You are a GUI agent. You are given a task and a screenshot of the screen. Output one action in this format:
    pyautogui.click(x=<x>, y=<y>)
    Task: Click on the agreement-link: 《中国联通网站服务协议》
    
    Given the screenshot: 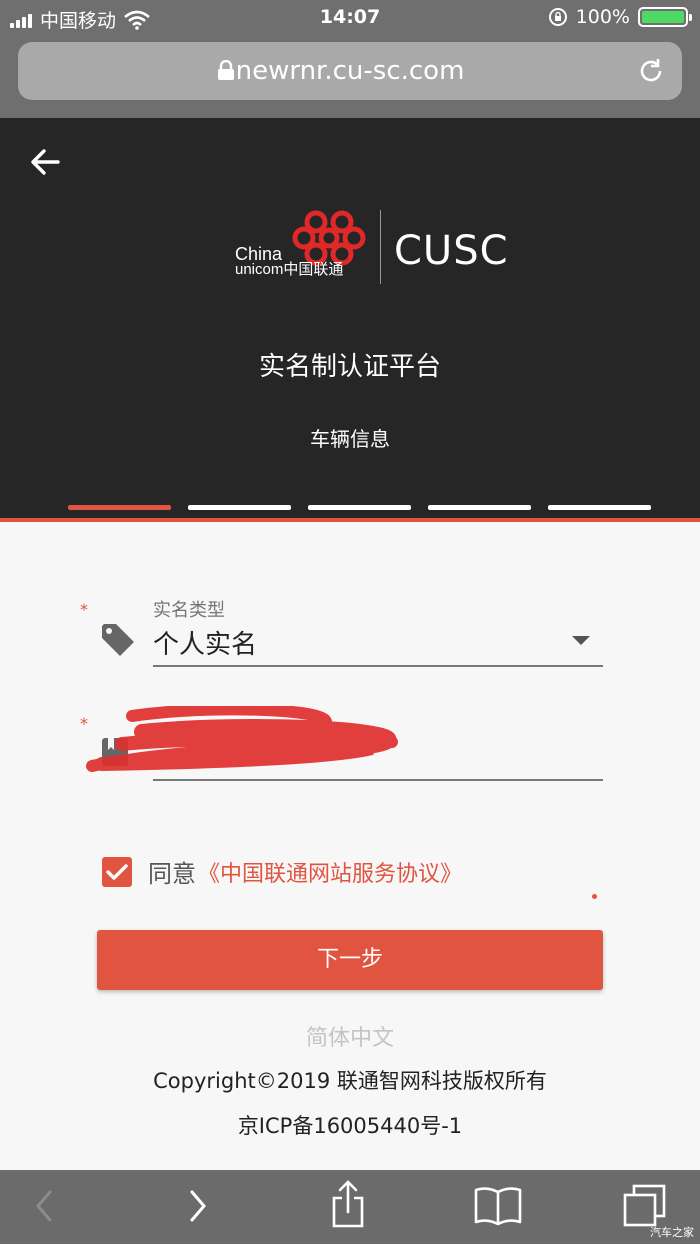 What is the action you would take?
    pyautogui.click(x=330, y=872)
    